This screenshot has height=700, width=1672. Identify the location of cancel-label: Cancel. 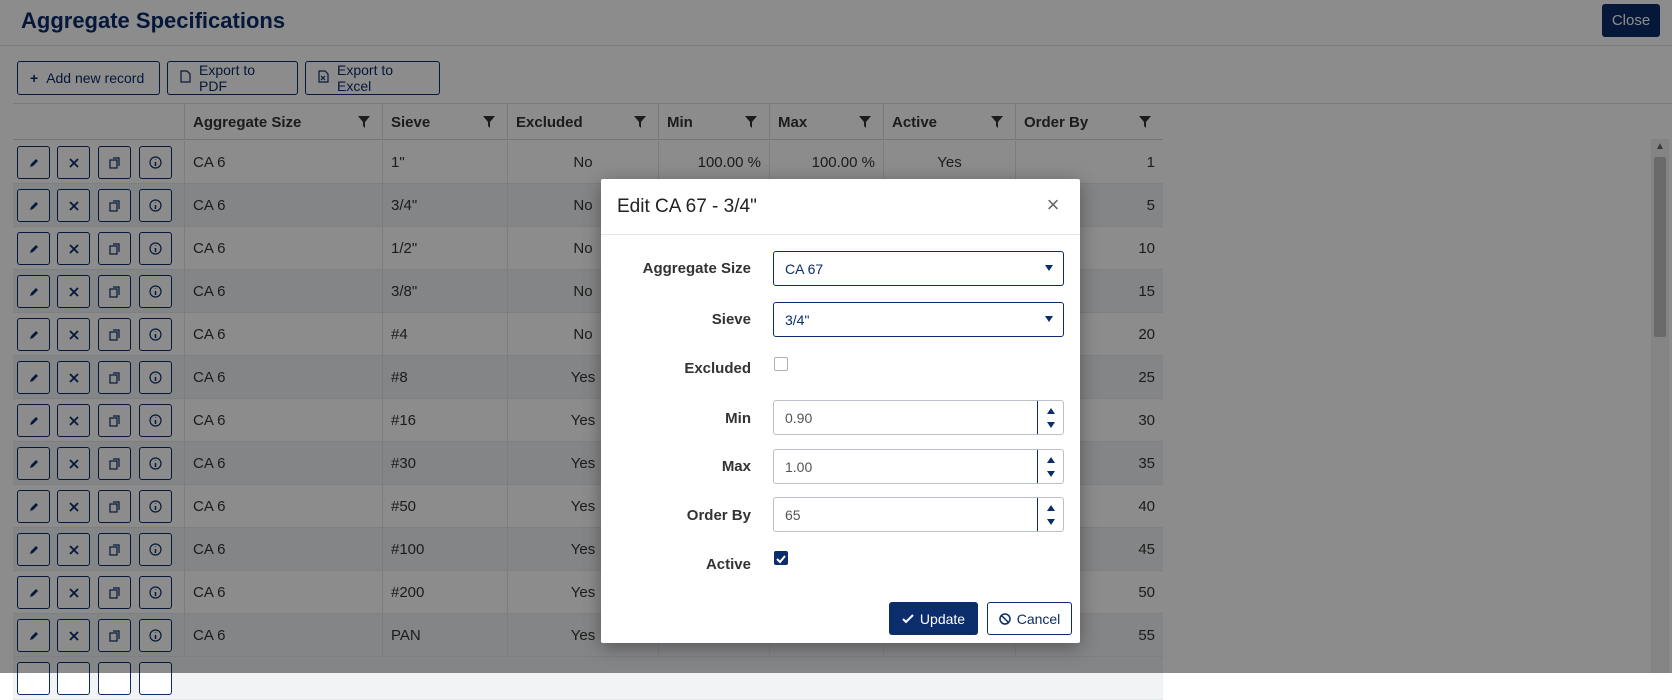
(1038, 618).